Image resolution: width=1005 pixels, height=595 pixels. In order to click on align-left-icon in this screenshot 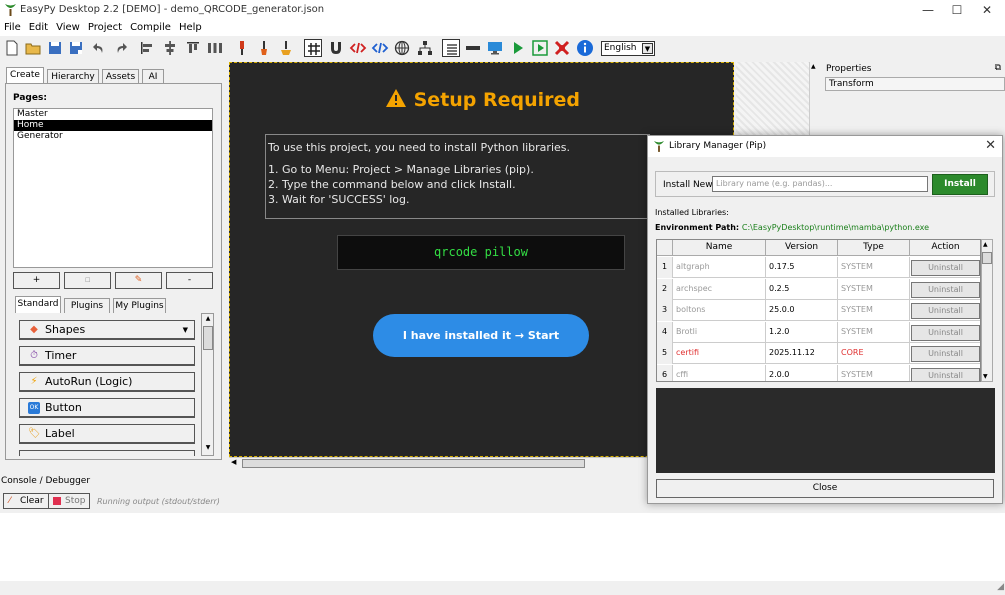, I will do `click(147, 48)`.